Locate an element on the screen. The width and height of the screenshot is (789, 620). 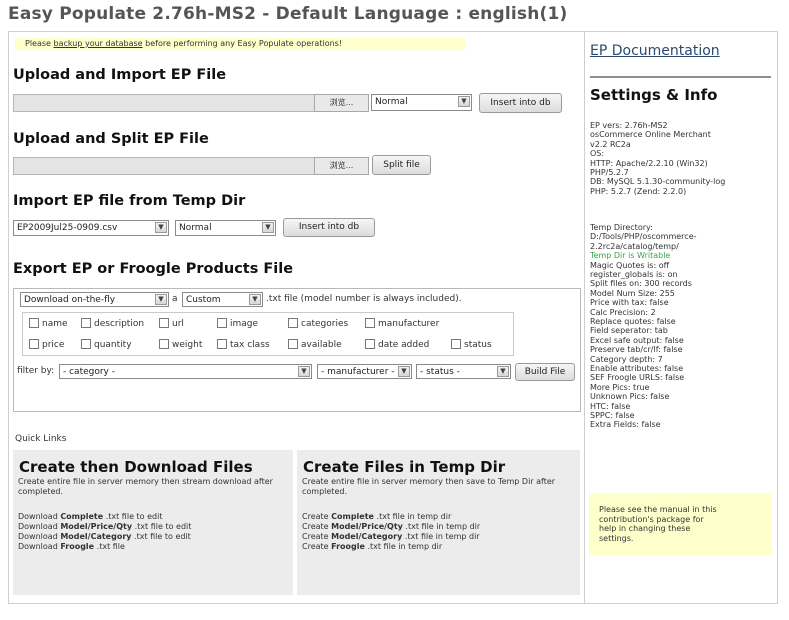
checkbox-categories: categories is located at coordinates (318, 324).